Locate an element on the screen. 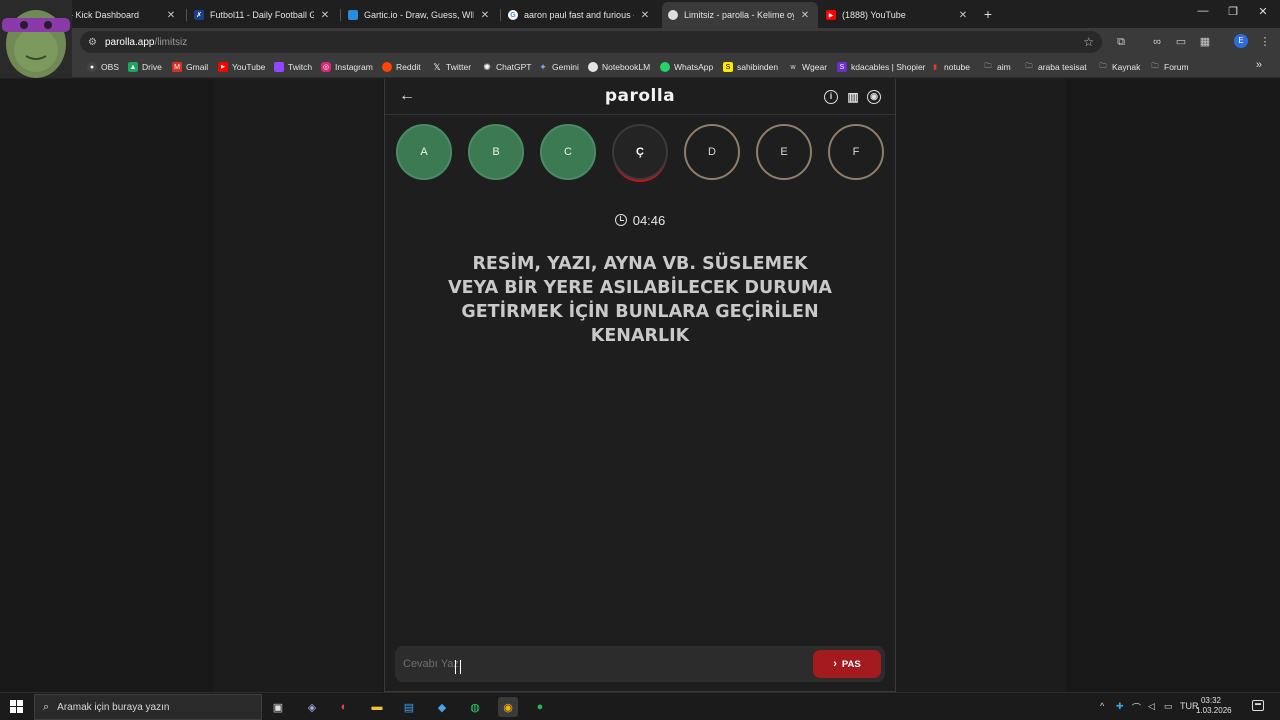 Image resolution: width=1280 pixels, height=720 pixels. sahibinden-icon: S is located at coordinates (728, 67).